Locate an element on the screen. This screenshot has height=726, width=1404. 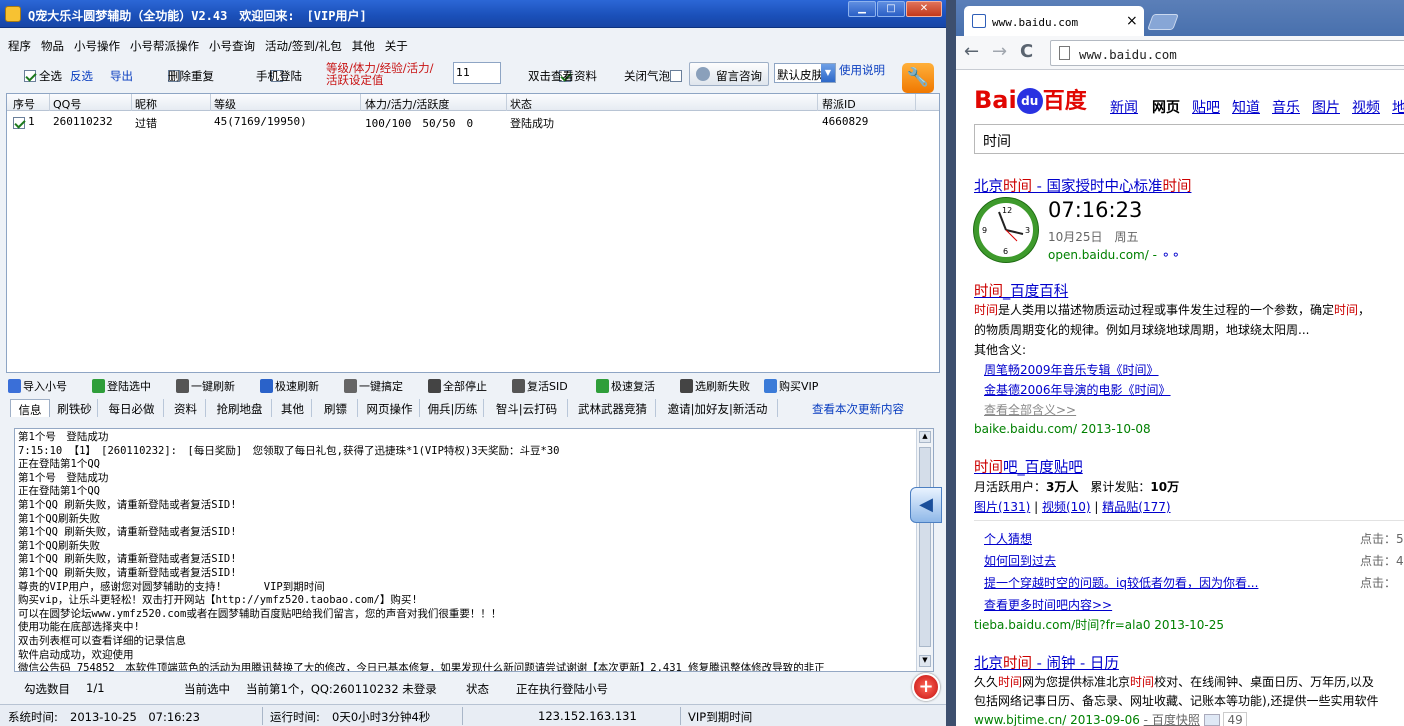
usage-link: 使用说明 is located at coordinates (862, 70).